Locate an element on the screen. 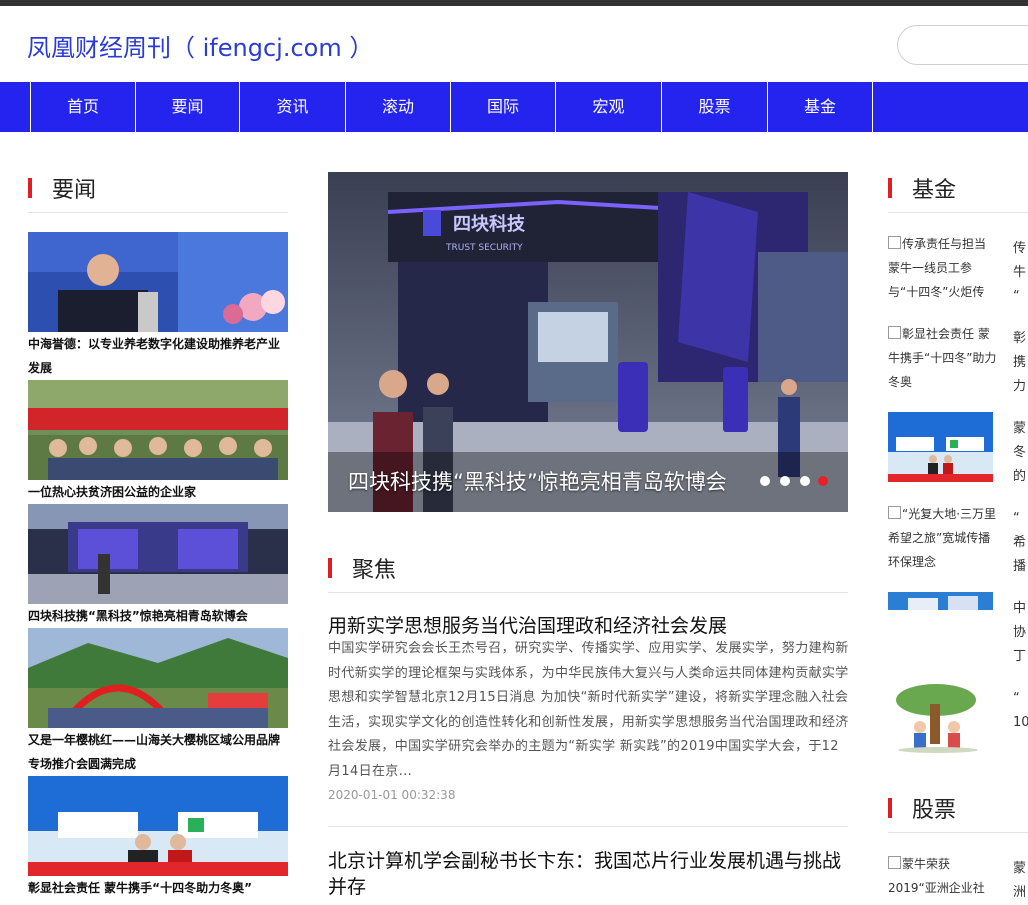 This screenshot has width=1028, height=905. section-title: 要闻 is located at coordinates (74, 190).